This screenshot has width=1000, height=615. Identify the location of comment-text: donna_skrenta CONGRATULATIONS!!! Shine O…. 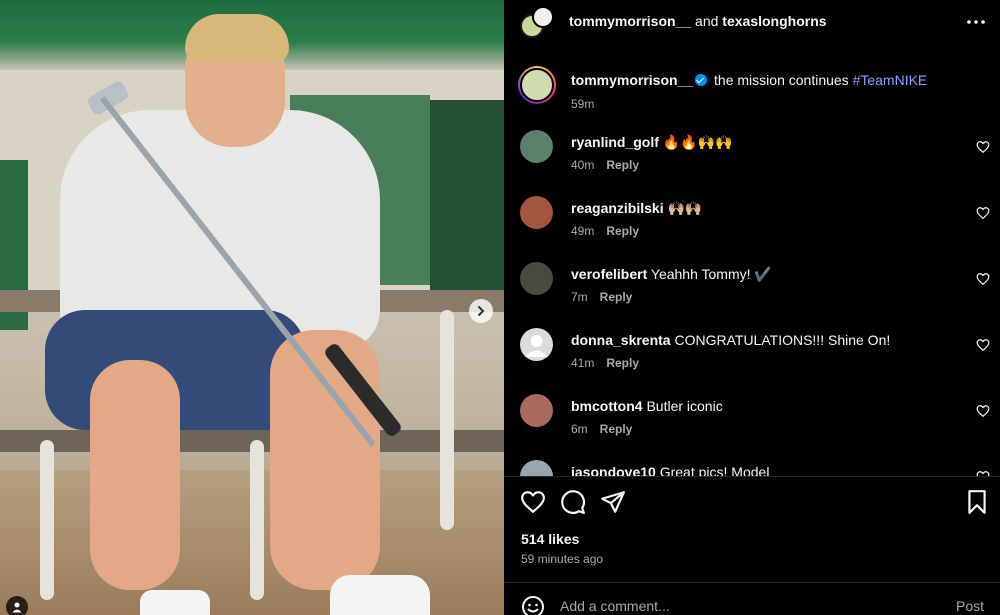
(730, 340).